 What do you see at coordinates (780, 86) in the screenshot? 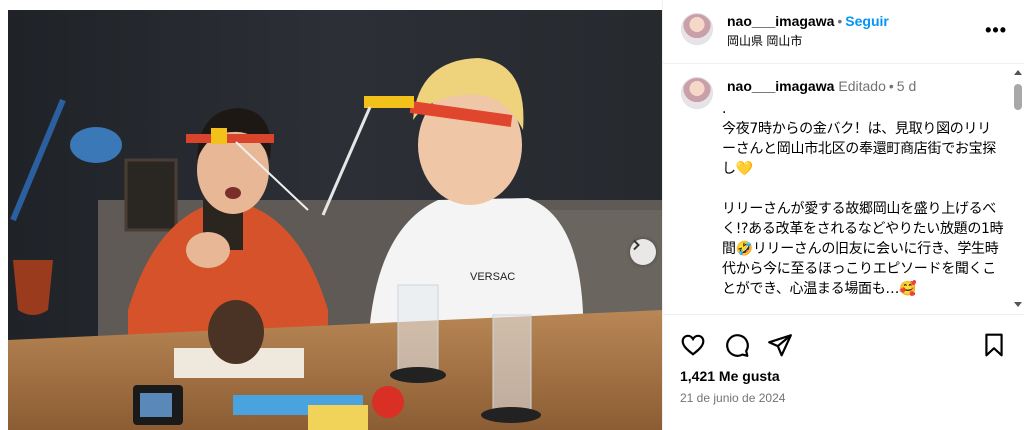
I see `caption-username: nao___imagawa` at bounding box center [780, 86].